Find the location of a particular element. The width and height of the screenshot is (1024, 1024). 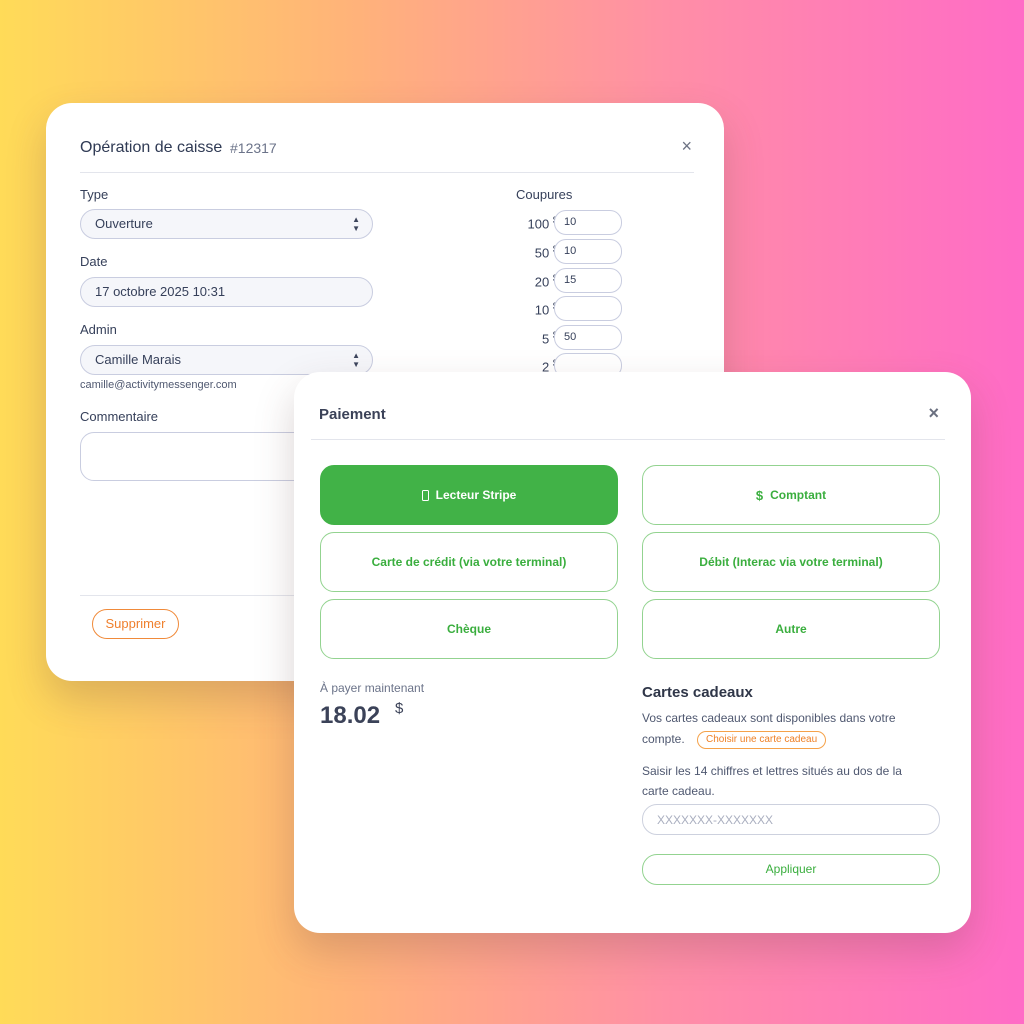

type-select: Ouverture ▲ ▼ is located at coordinates (226, 224).